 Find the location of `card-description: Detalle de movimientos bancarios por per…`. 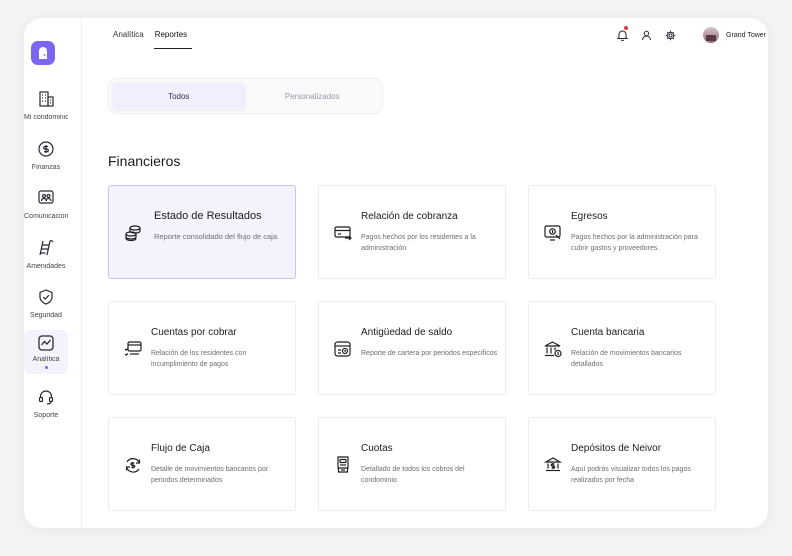

card-description: Detalle de movimientos bancarios por per… is located at coordinates (210, 475).